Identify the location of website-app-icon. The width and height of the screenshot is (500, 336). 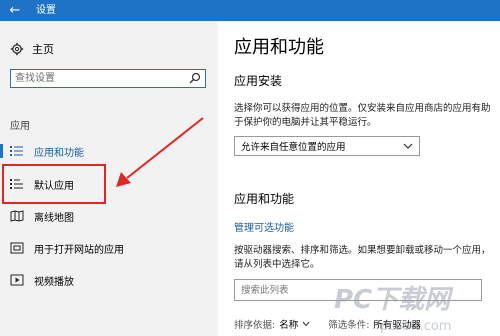
(17, 248).